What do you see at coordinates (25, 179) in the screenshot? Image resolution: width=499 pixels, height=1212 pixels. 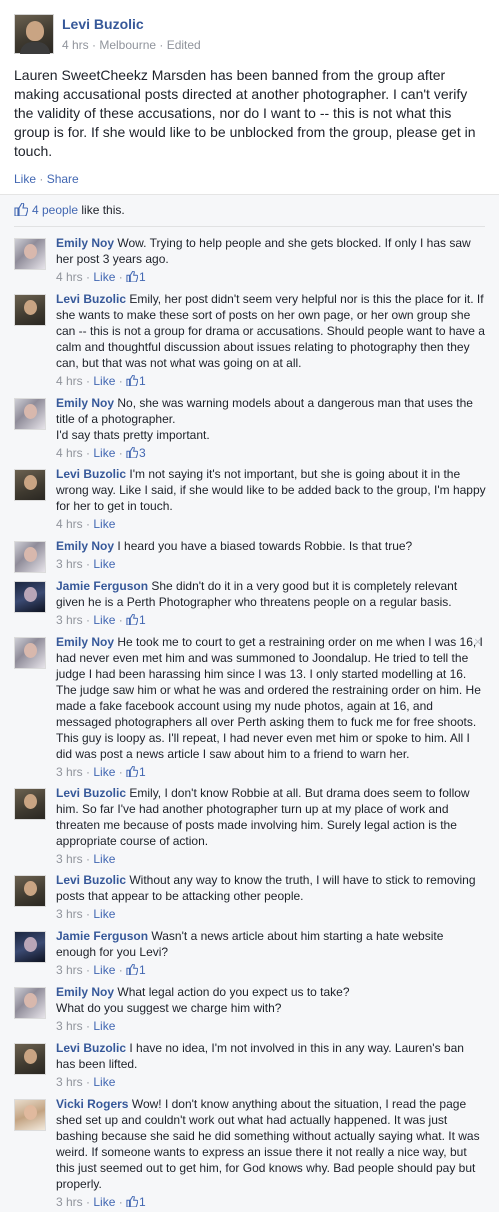 I see `post-like-button: Like` at bounding box center [25, 179].